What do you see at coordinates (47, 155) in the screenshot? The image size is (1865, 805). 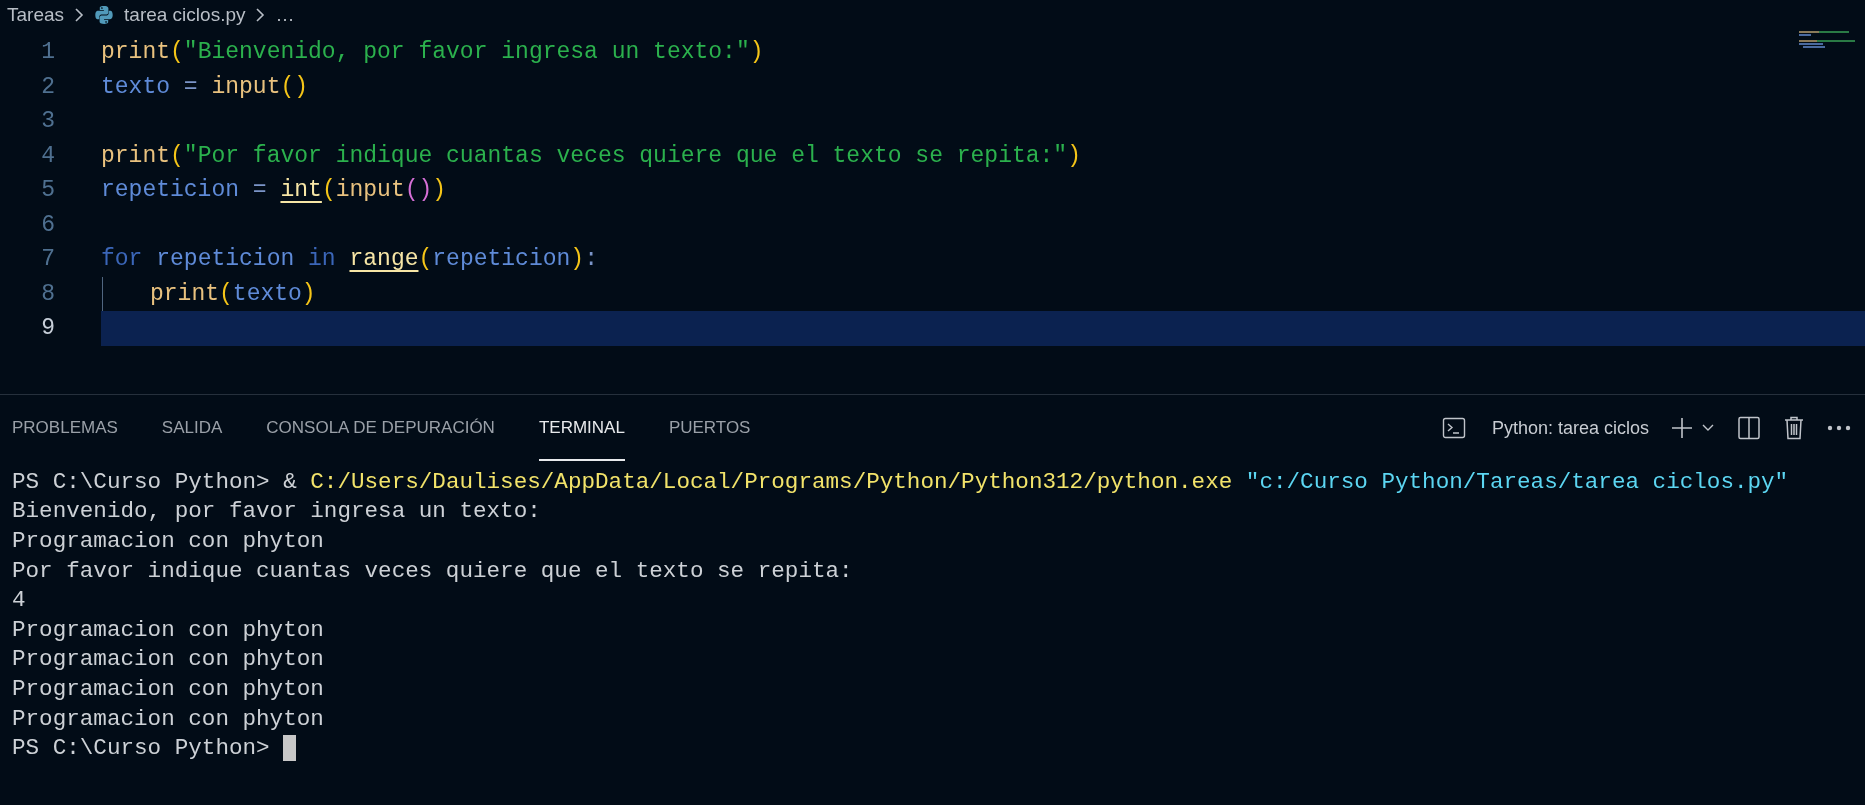 I see `line-number: 4` at bounding box center [47, 155].